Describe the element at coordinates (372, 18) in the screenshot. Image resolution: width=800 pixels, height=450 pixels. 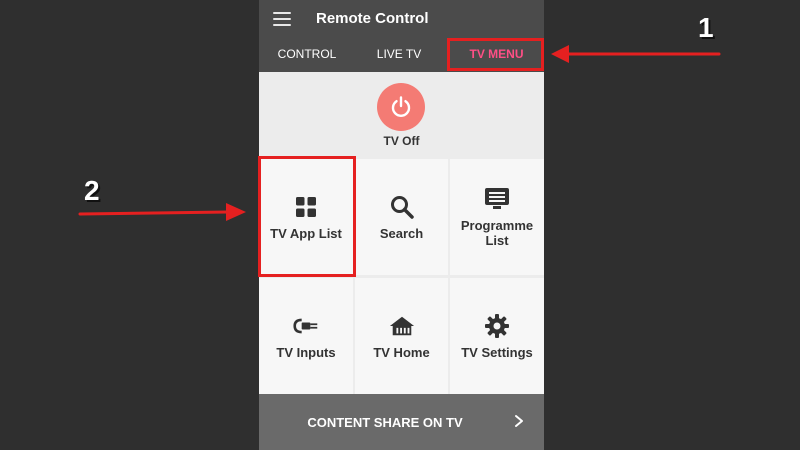
I see `app-title: Remote Control` at that location.